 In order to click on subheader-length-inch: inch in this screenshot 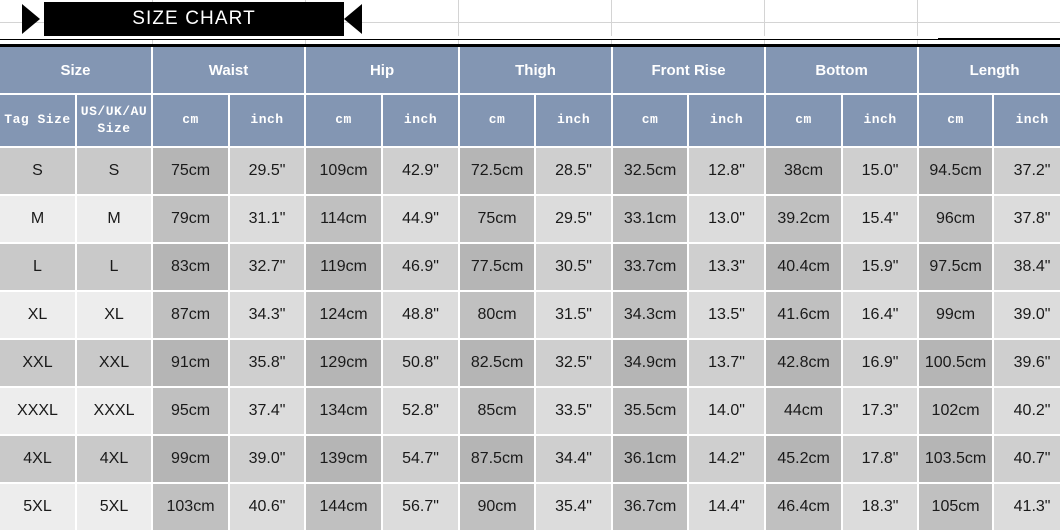, I will do `click(1027, 121)`.